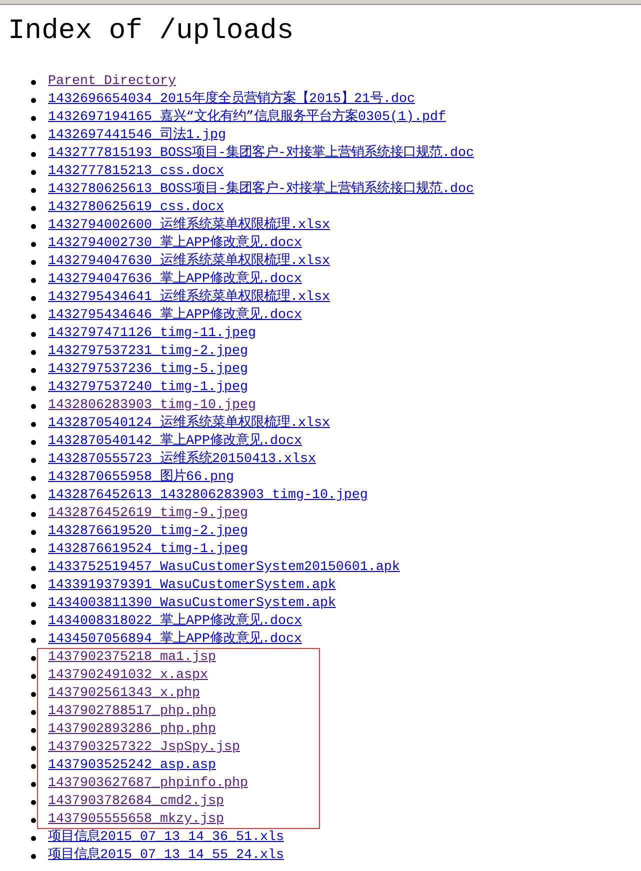 The height and width of the screenshot is (871, 641). I want to click on listing-link: 1437905555658_mkzy.jsp, so click(136, 820).